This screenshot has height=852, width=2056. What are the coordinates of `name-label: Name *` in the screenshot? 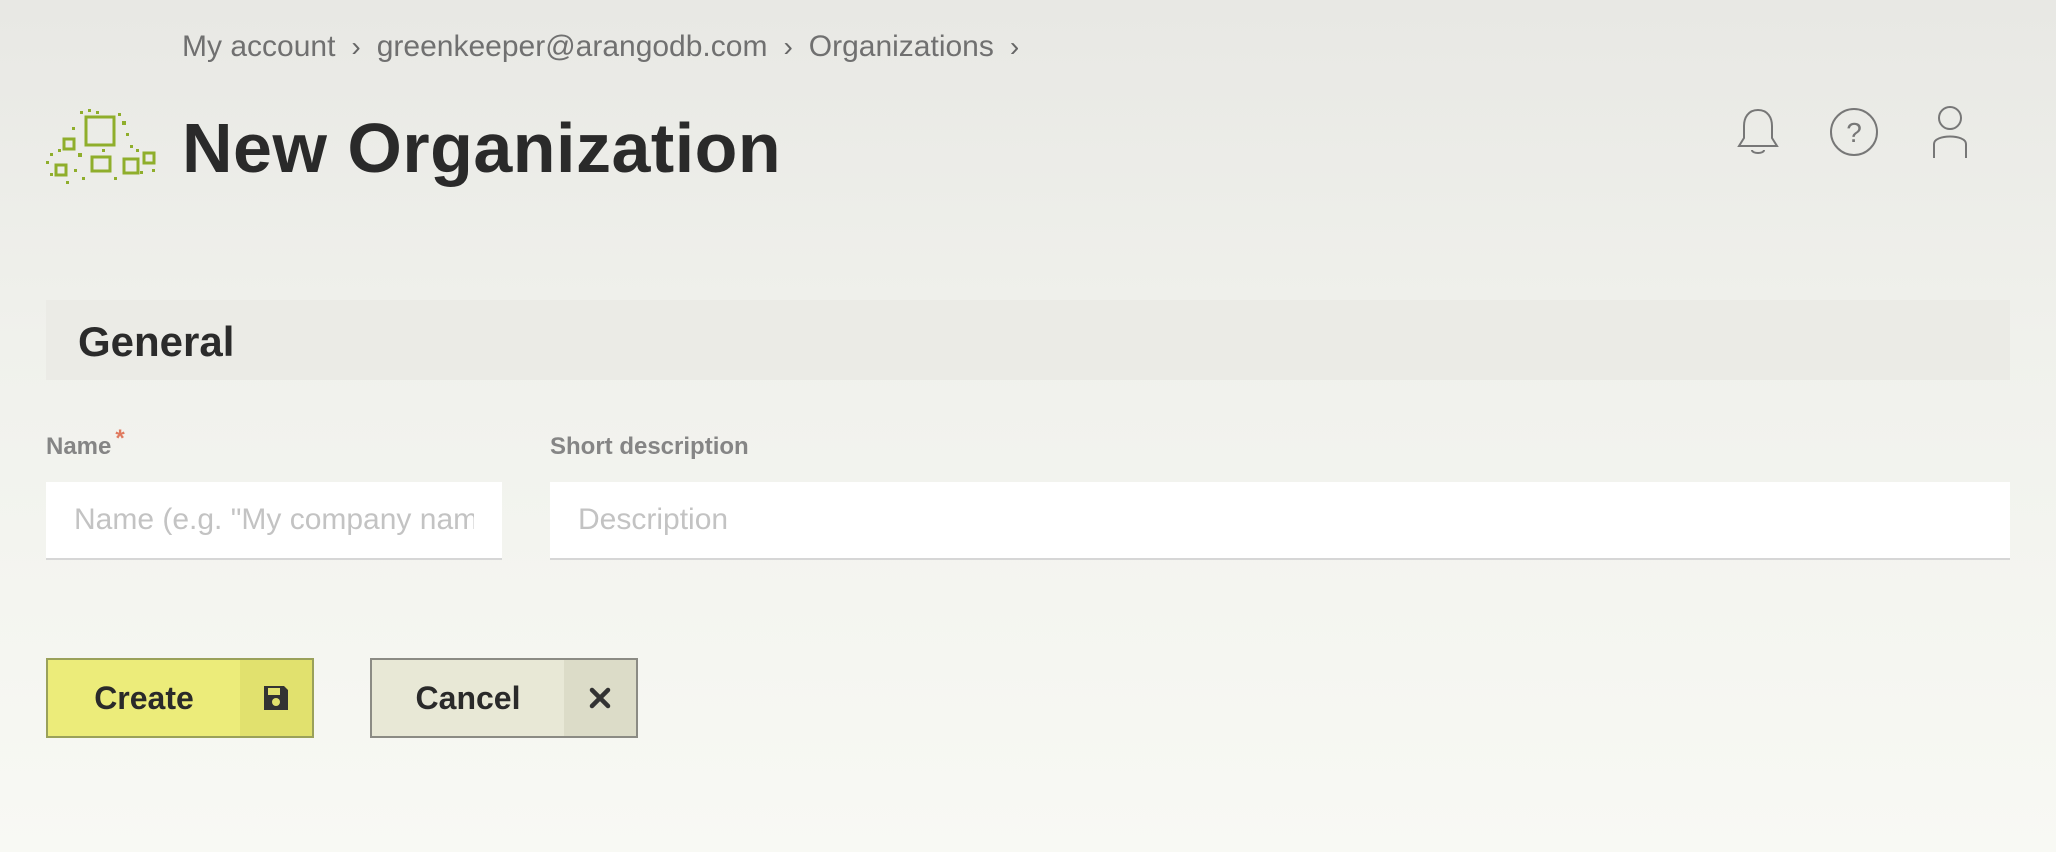 It's located at (85, 443).